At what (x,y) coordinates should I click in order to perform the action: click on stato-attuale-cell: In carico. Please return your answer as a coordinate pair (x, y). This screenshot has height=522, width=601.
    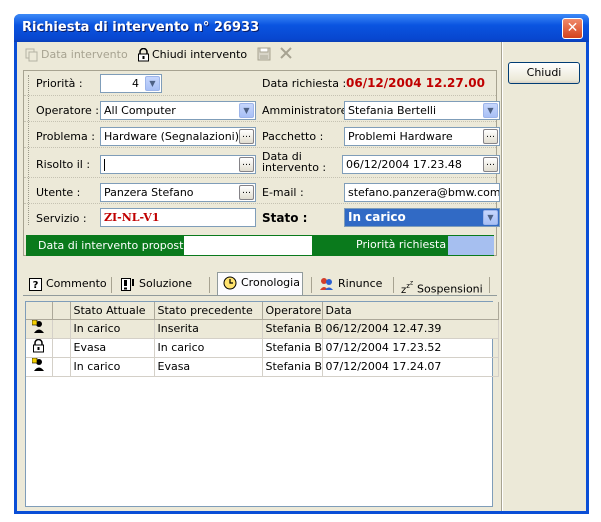
    Looking at the image, I should click on (112, 329).